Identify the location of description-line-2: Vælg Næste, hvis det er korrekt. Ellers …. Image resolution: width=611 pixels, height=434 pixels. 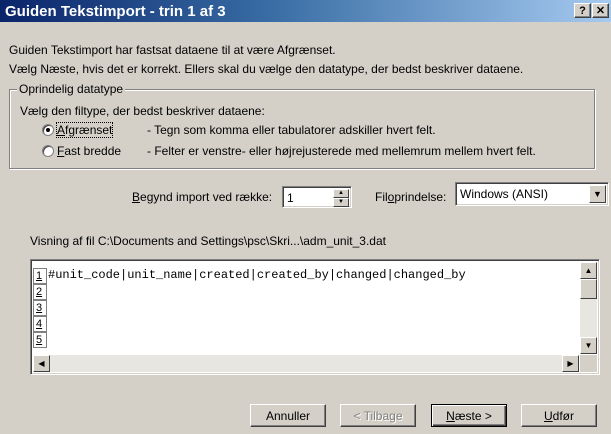
(266, 69).